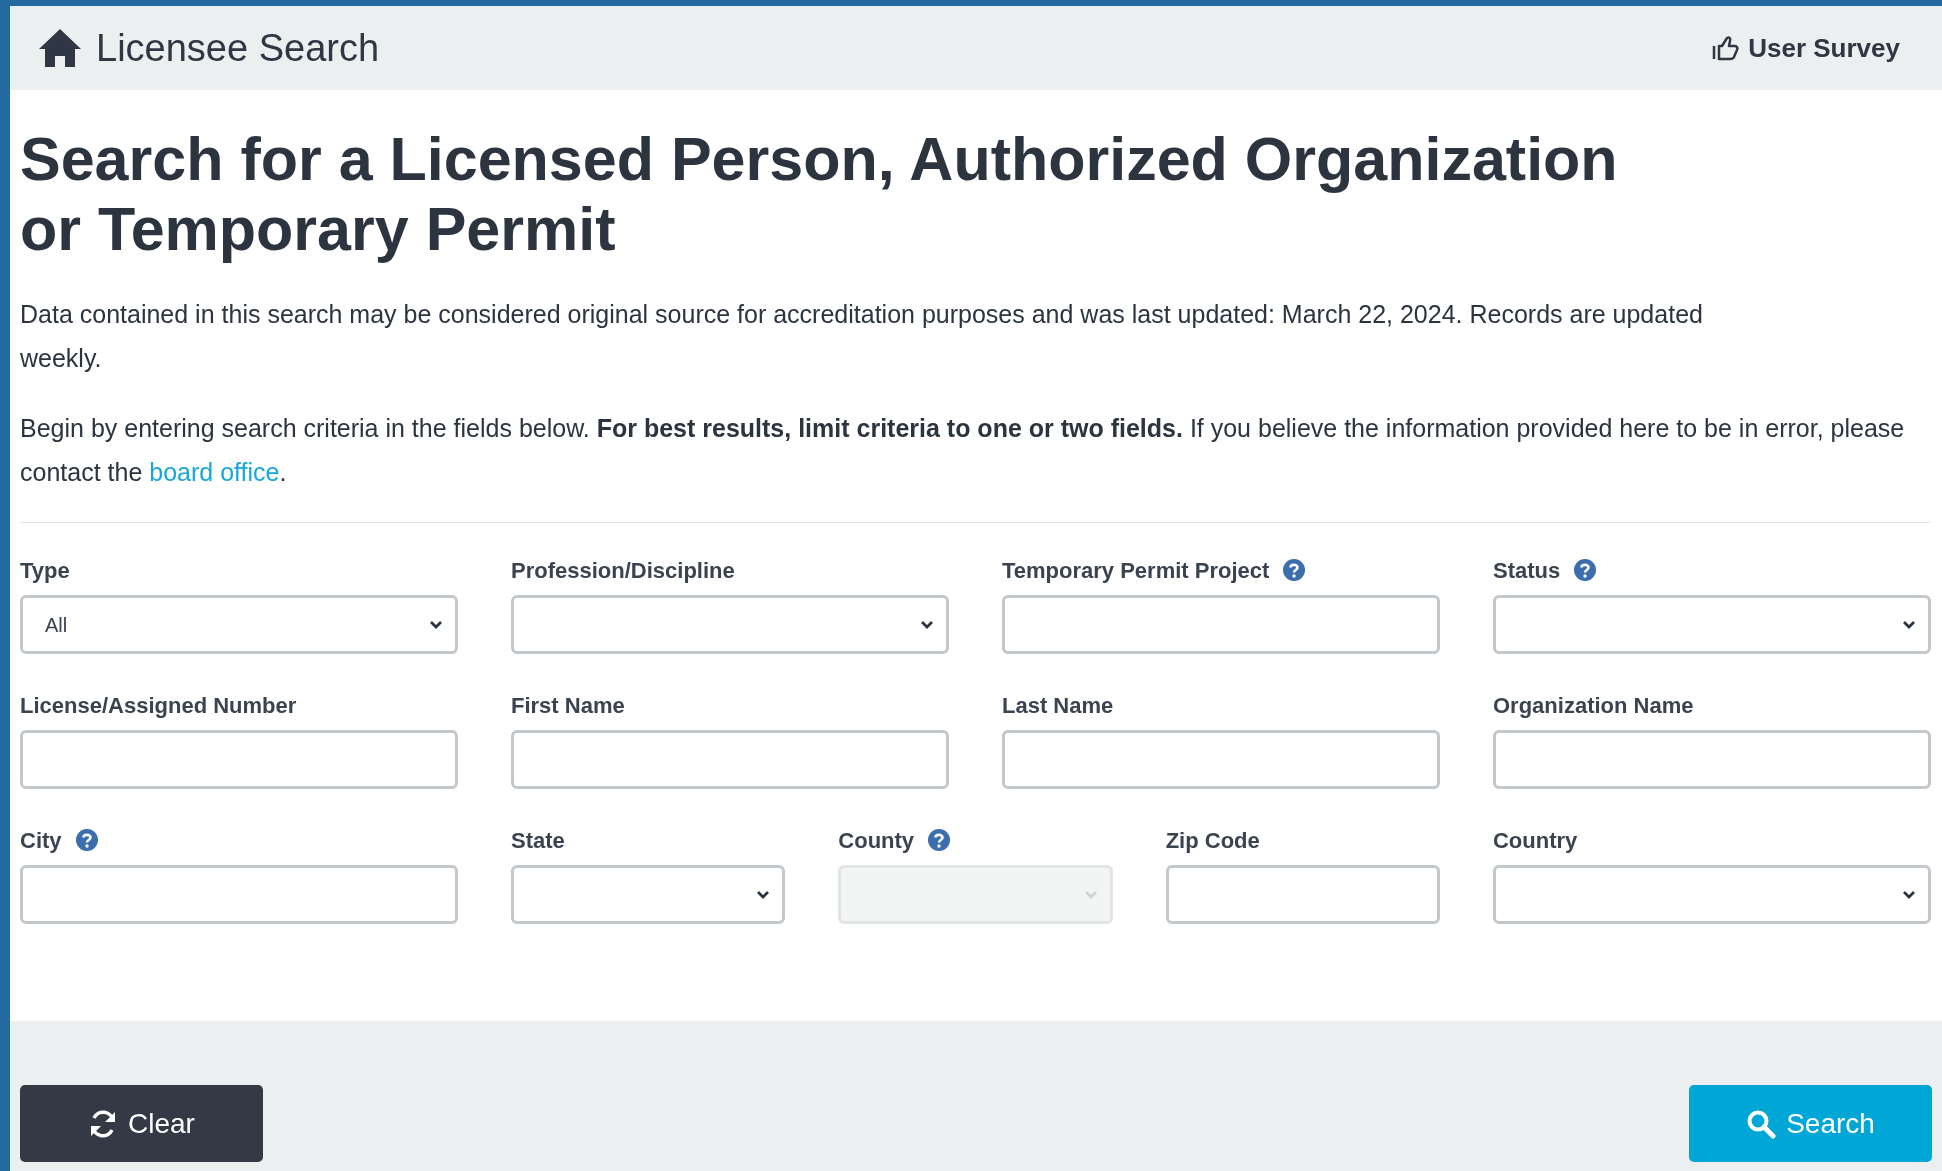  What do you see at coordinates (1761, 1123) in the screenshot?
I see `search-icon` at bounding box center [1761, 1123].